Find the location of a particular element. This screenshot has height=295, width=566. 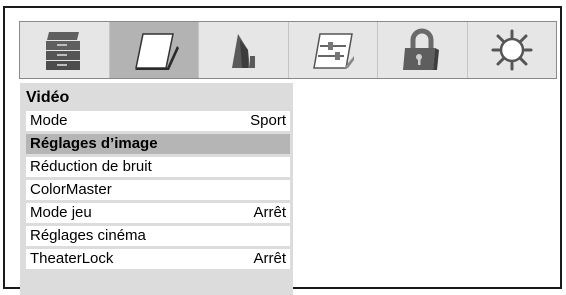

menu-item-mode: Mode Sport is located at coordinates (158, 121).